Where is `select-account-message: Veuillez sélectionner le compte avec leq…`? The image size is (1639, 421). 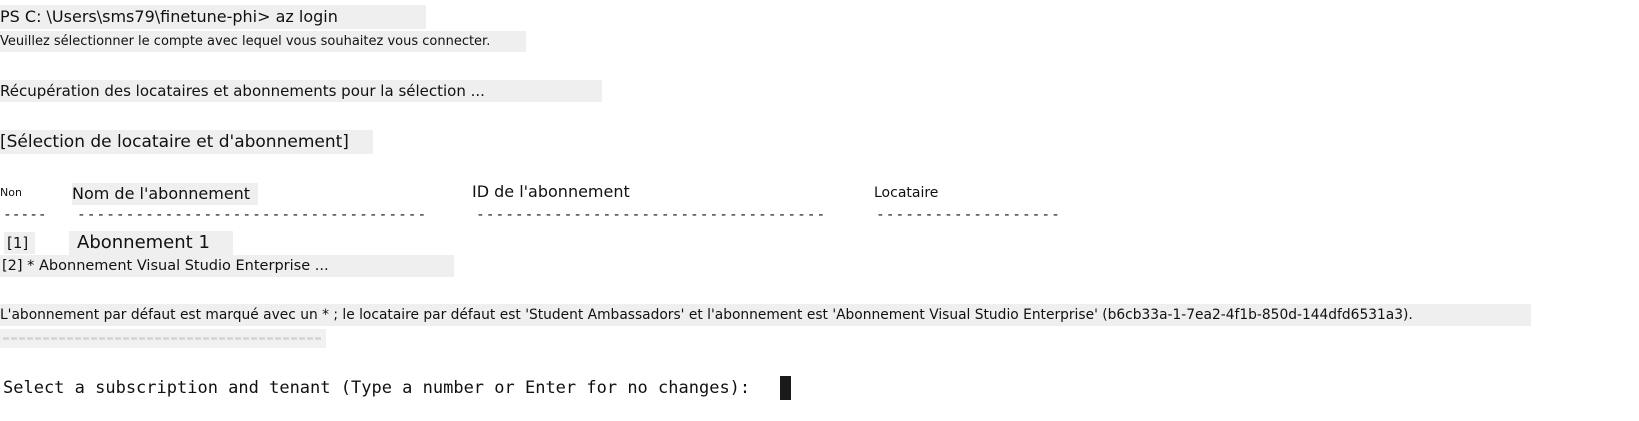
select-account-message: Veuillez sélectionner le compte avec leq… is located at coordinates (263, 41).